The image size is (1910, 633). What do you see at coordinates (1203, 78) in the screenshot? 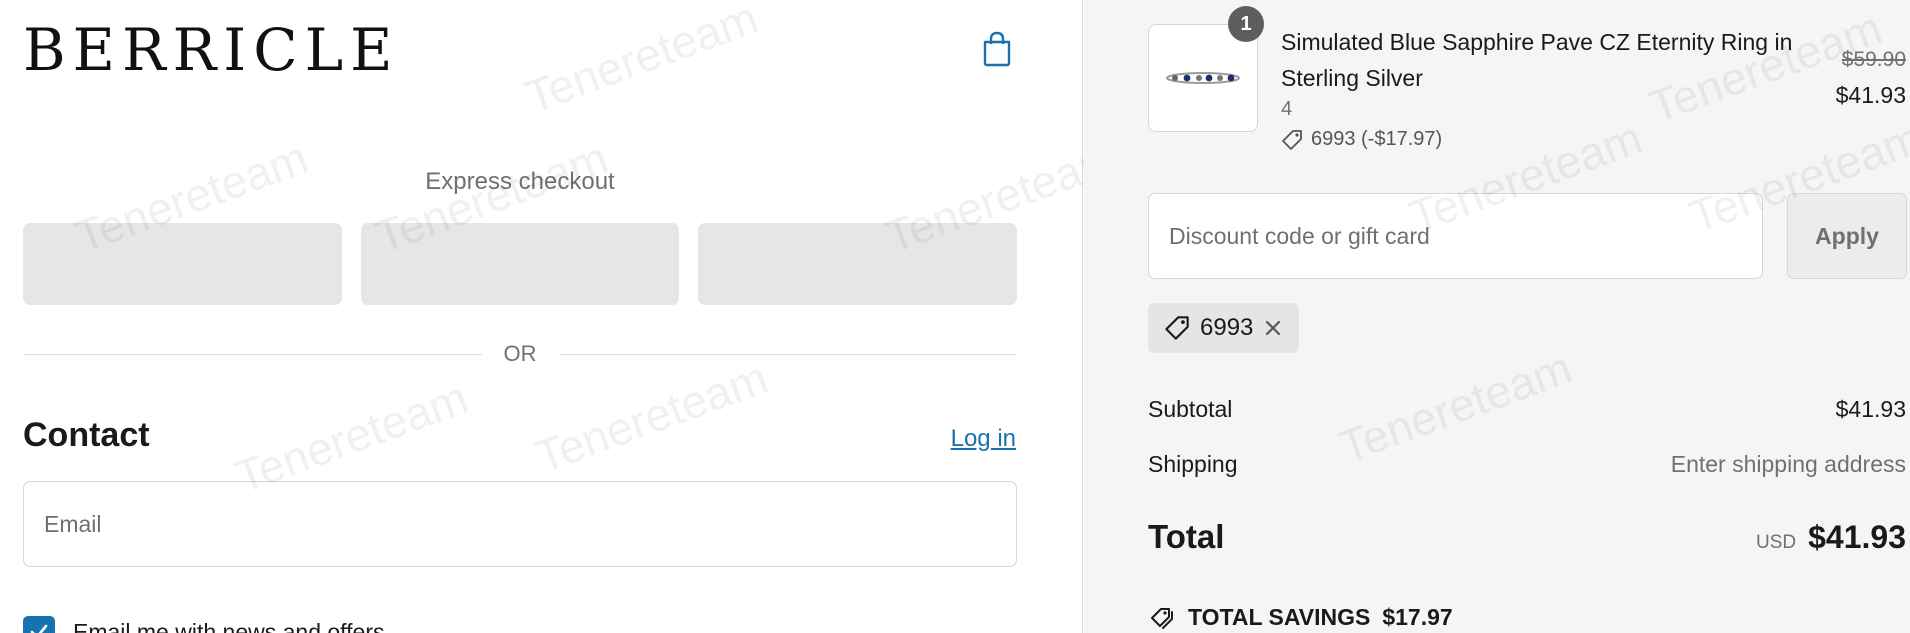
I see `ring-image-icon` at bounding box center [1203, 78].